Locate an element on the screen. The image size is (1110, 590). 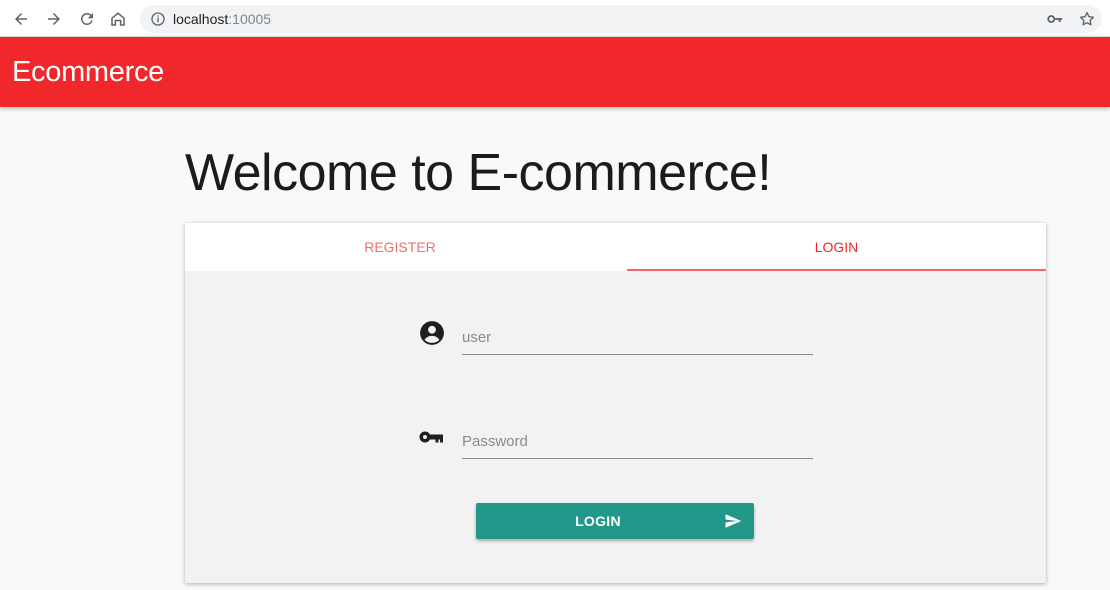
home-icon is located at coordinates (118, 19).